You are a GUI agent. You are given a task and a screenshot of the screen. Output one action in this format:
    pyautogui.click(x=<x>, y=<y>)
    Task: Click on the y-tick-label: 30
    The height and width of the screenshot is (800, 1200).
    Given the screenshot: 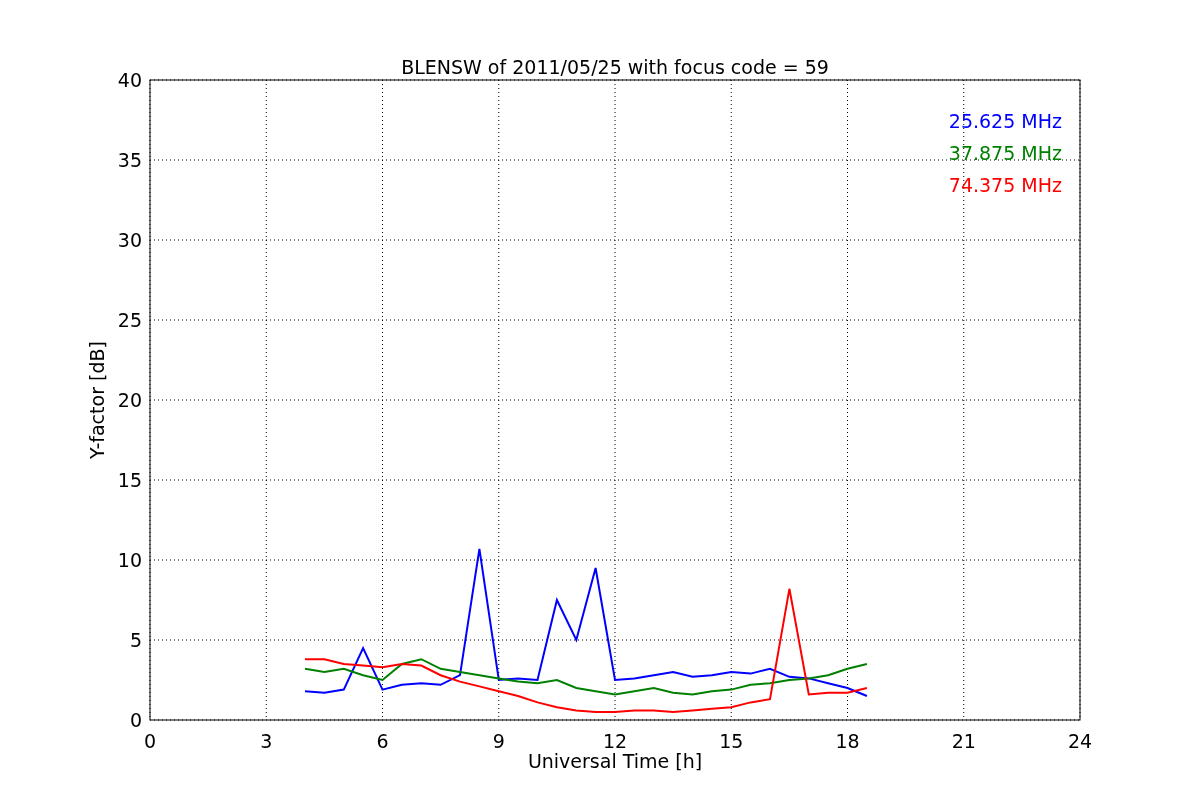 What is the action you would take?
    pyautogui.click(x=129, y=240)
    